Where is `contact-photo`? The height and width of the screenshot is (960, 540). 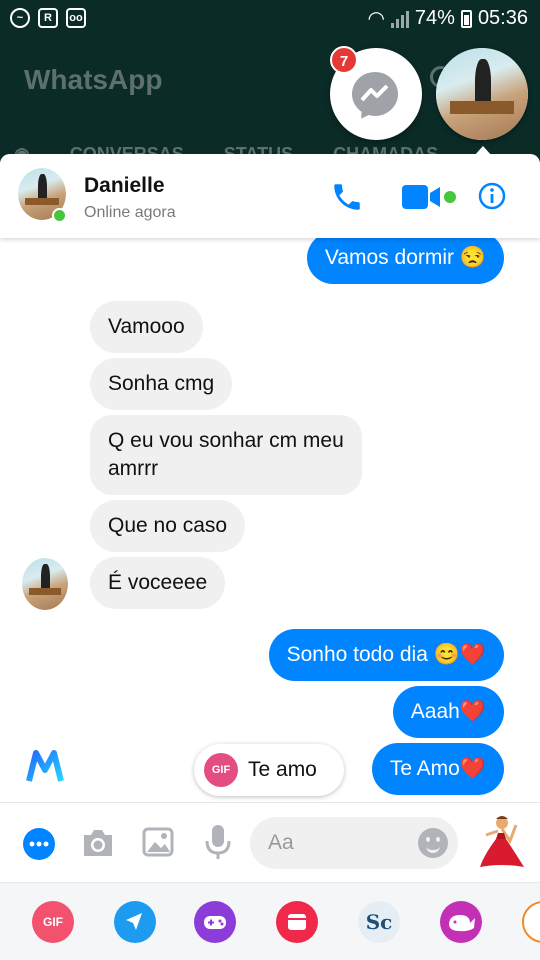
contact-photo is located at coordinates (482, 94).